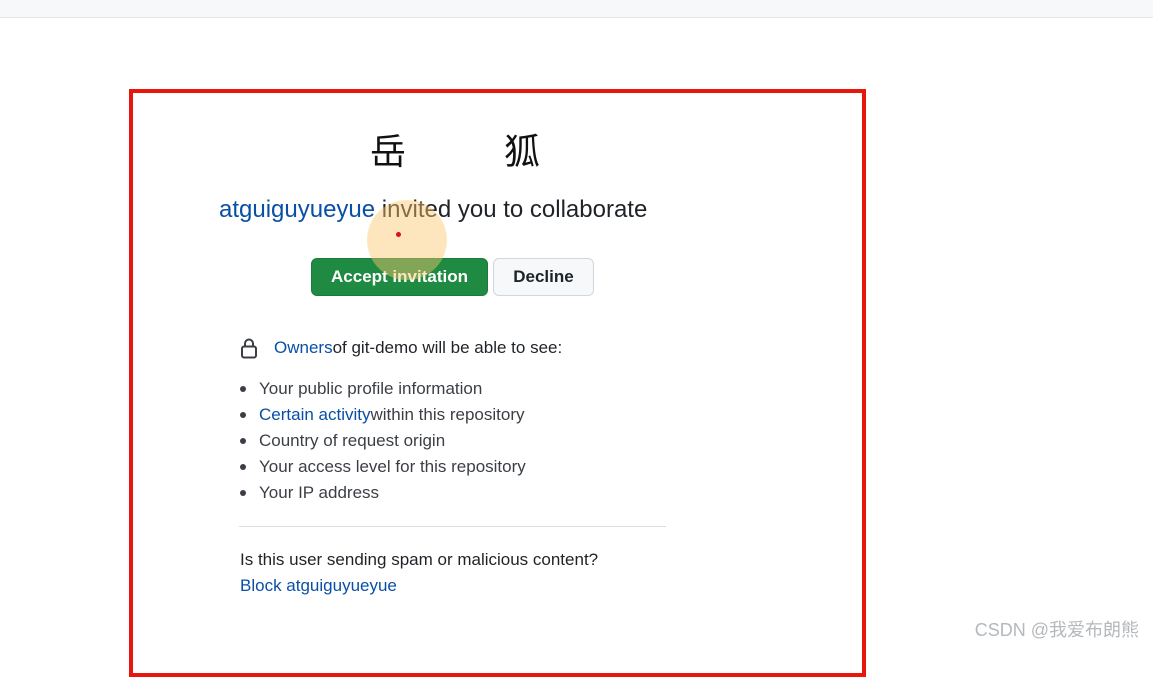 The image size is (1153, 677). I want to click on inviter-profile-link: atguiguyueyue, so click(297, 209).